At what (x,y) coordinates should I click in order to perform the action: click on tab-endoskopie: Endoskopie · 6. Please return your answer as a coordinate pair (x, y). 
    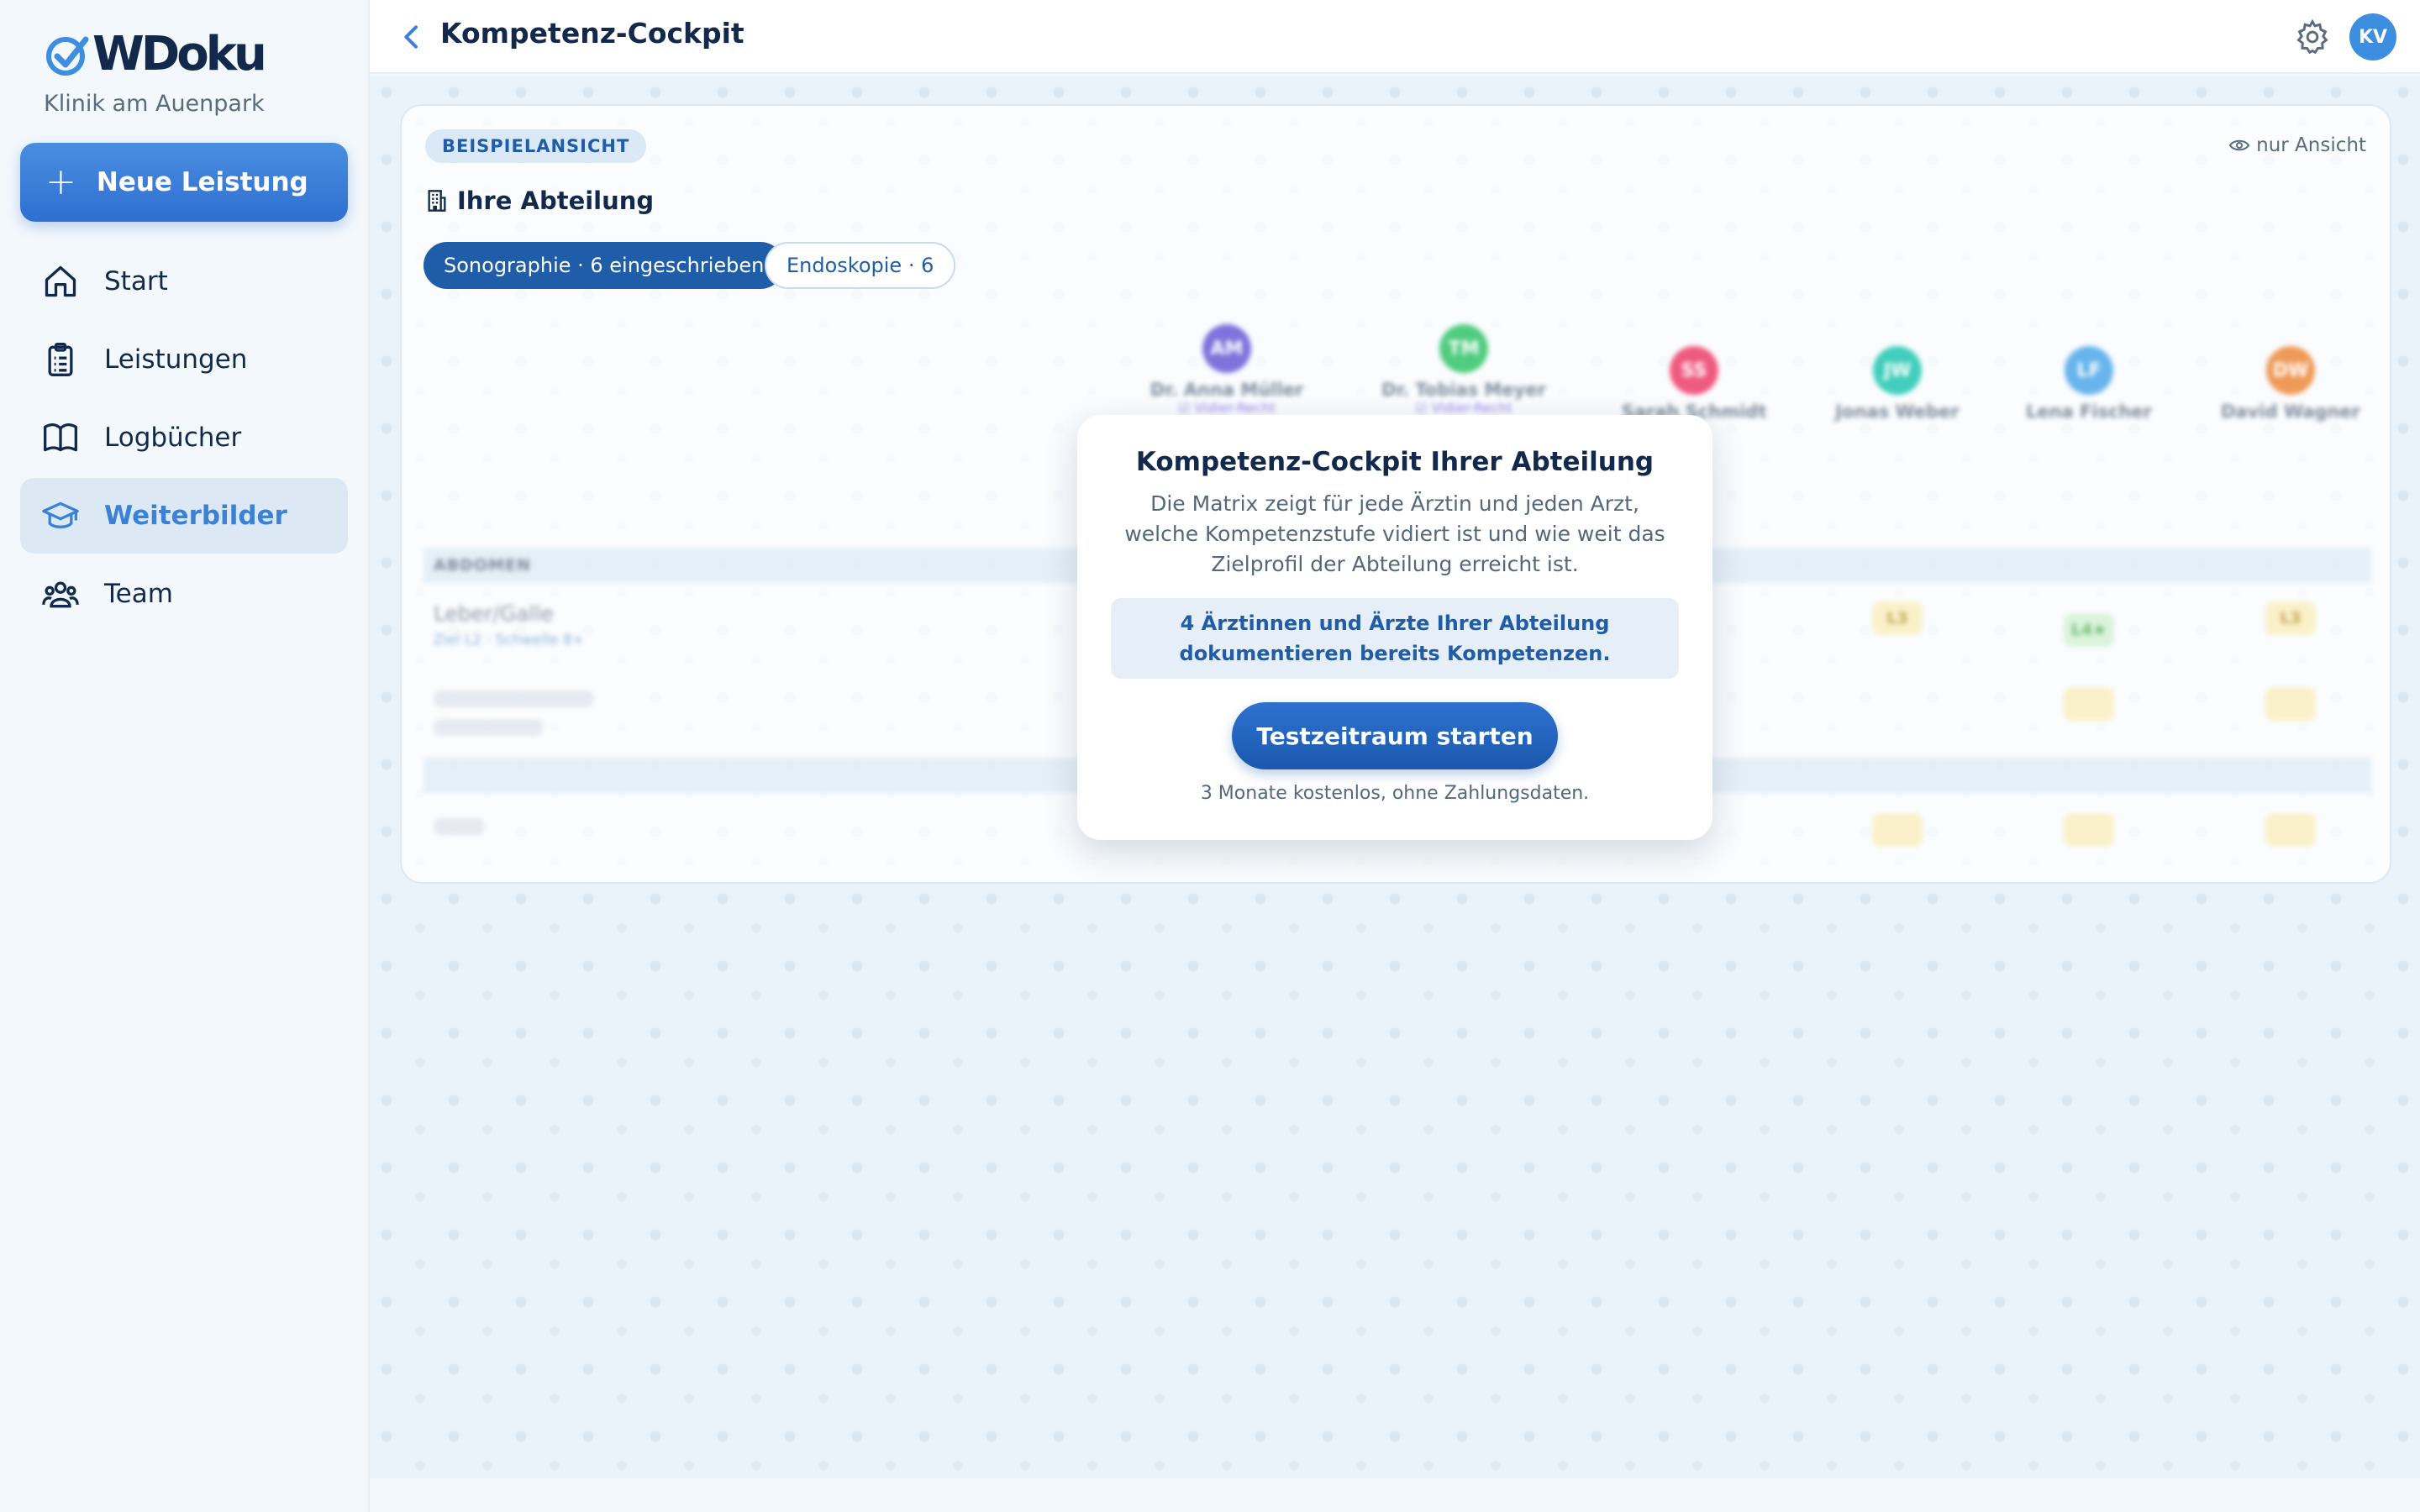
    Looking at the image, I should click on (861, 265).